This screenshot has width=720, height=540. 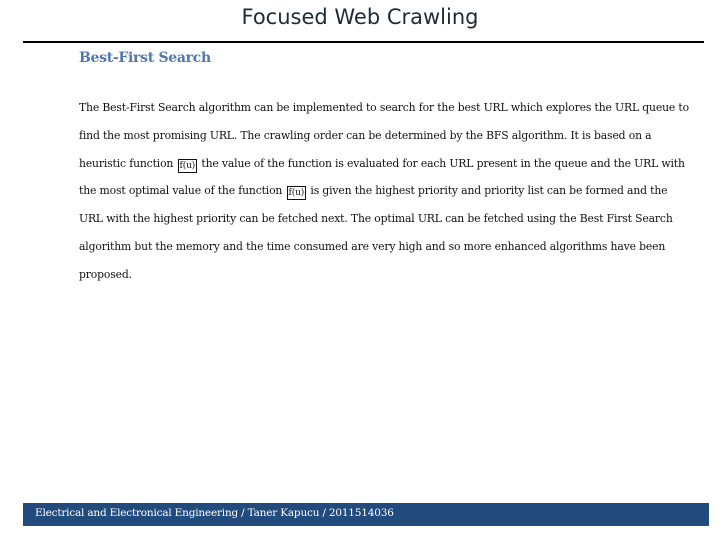 I want to click on heuristic-function-symbol-2: f(u), so click(x=296, y=193).